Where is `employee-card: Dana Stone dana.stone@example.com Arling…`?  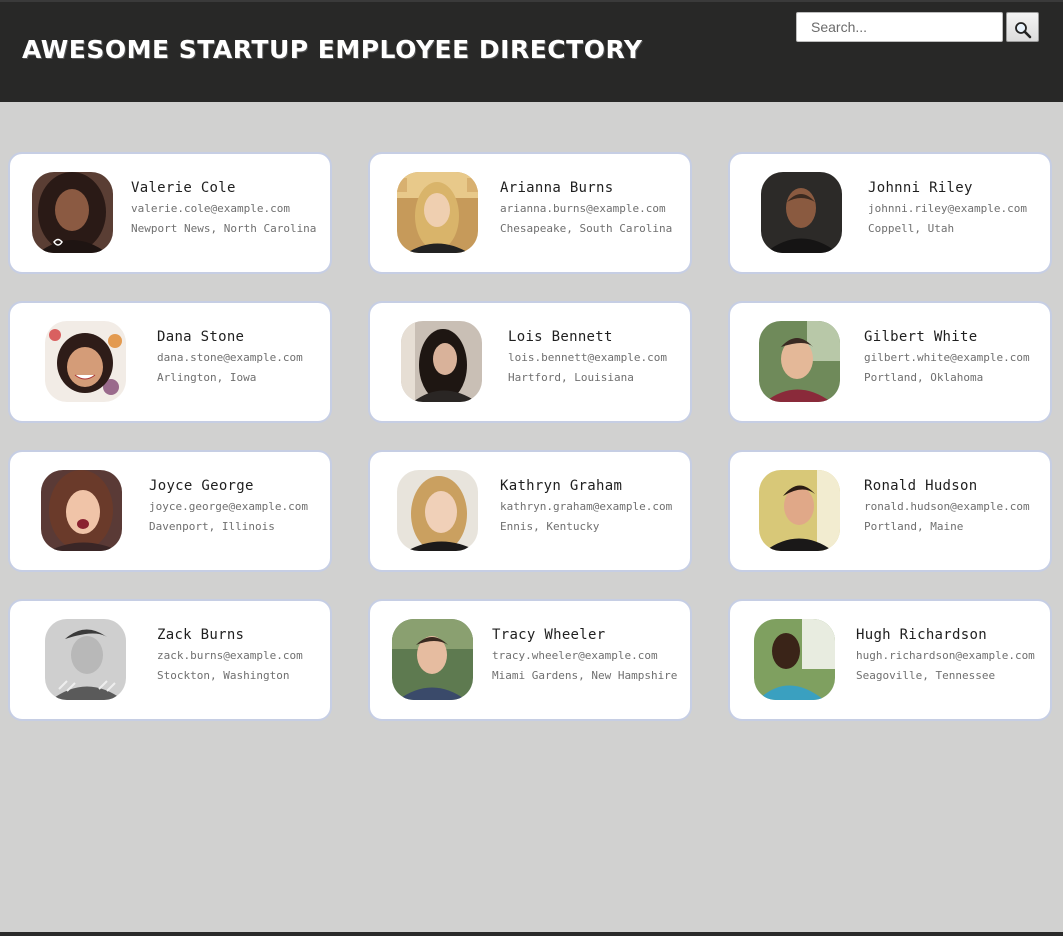
employee-card: Dana Stone dana.stone@example.com Arling… is located at coordinates (170, 362).